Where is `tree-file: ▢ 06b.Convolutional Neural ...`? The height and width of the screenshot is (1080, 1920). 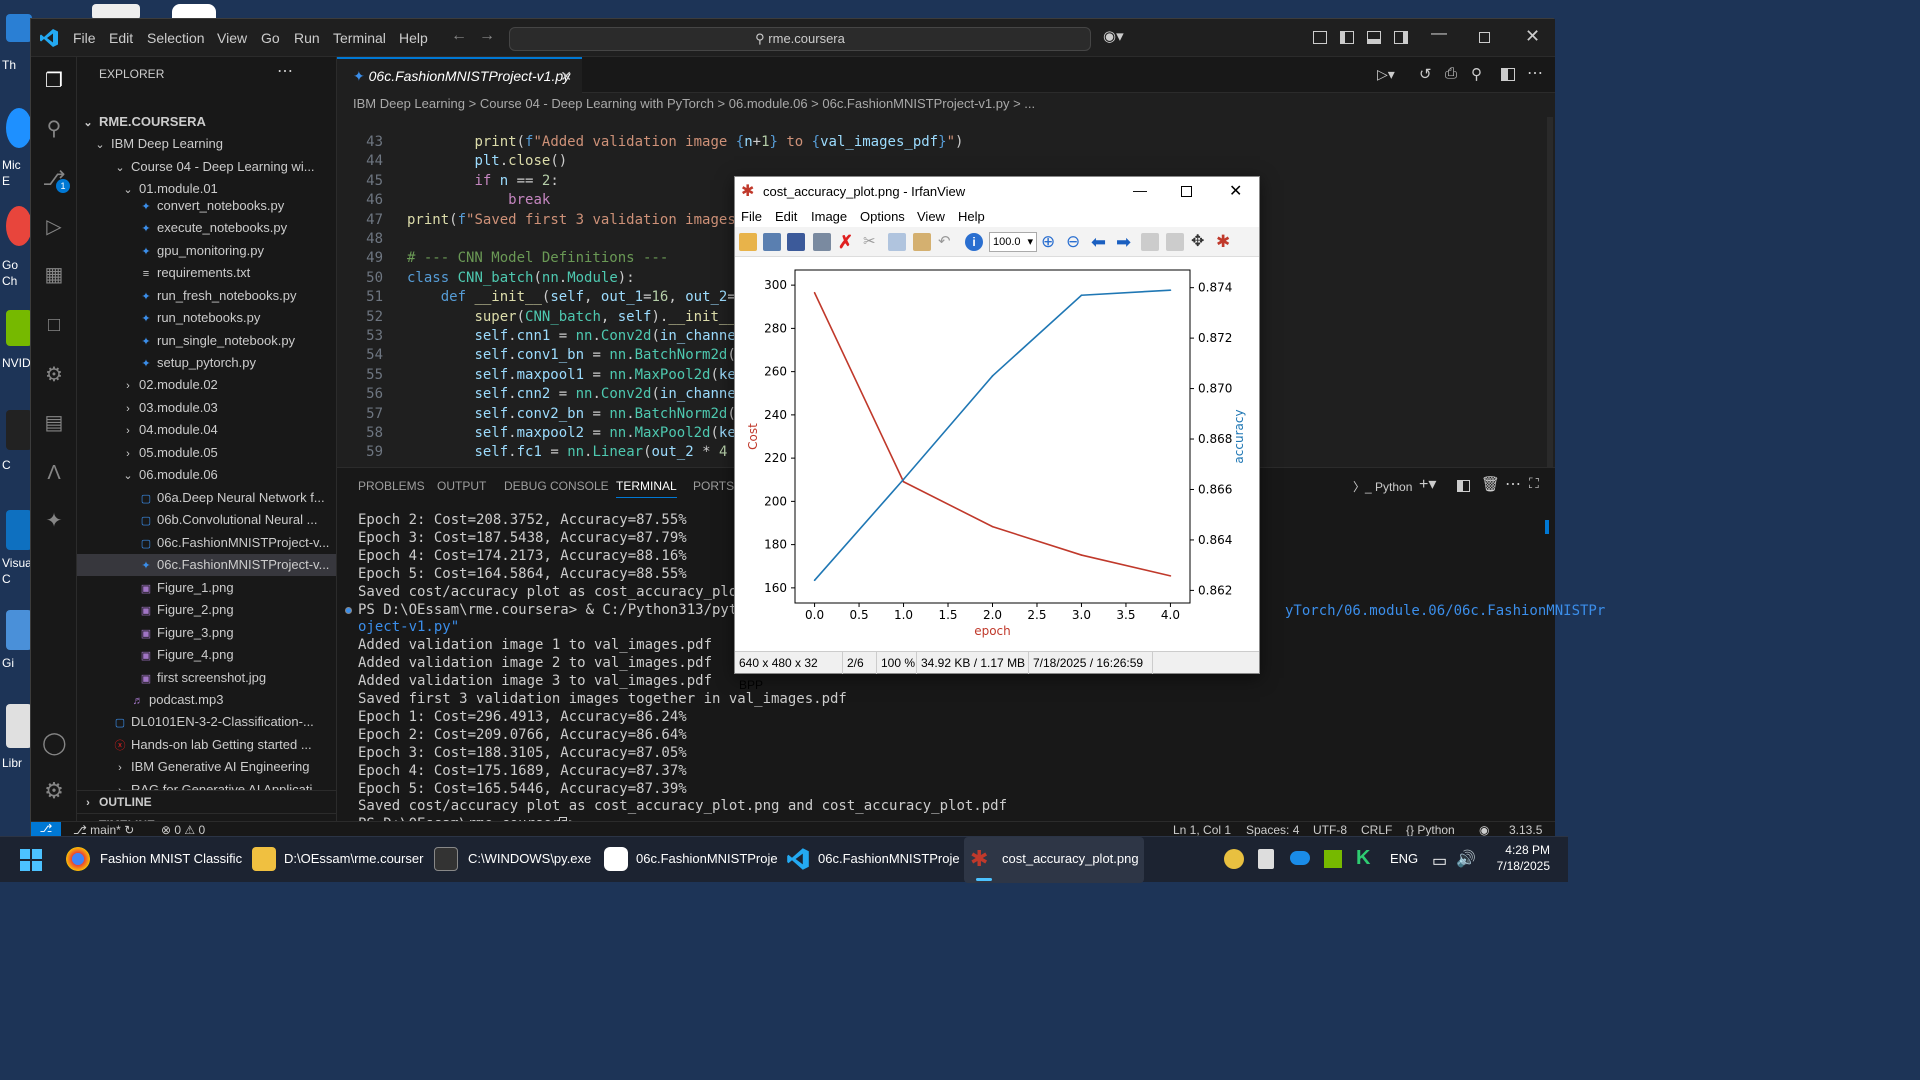 tree-file: ▢ 06b.Convolutional Neural ... is located at coordinates (206, 520).